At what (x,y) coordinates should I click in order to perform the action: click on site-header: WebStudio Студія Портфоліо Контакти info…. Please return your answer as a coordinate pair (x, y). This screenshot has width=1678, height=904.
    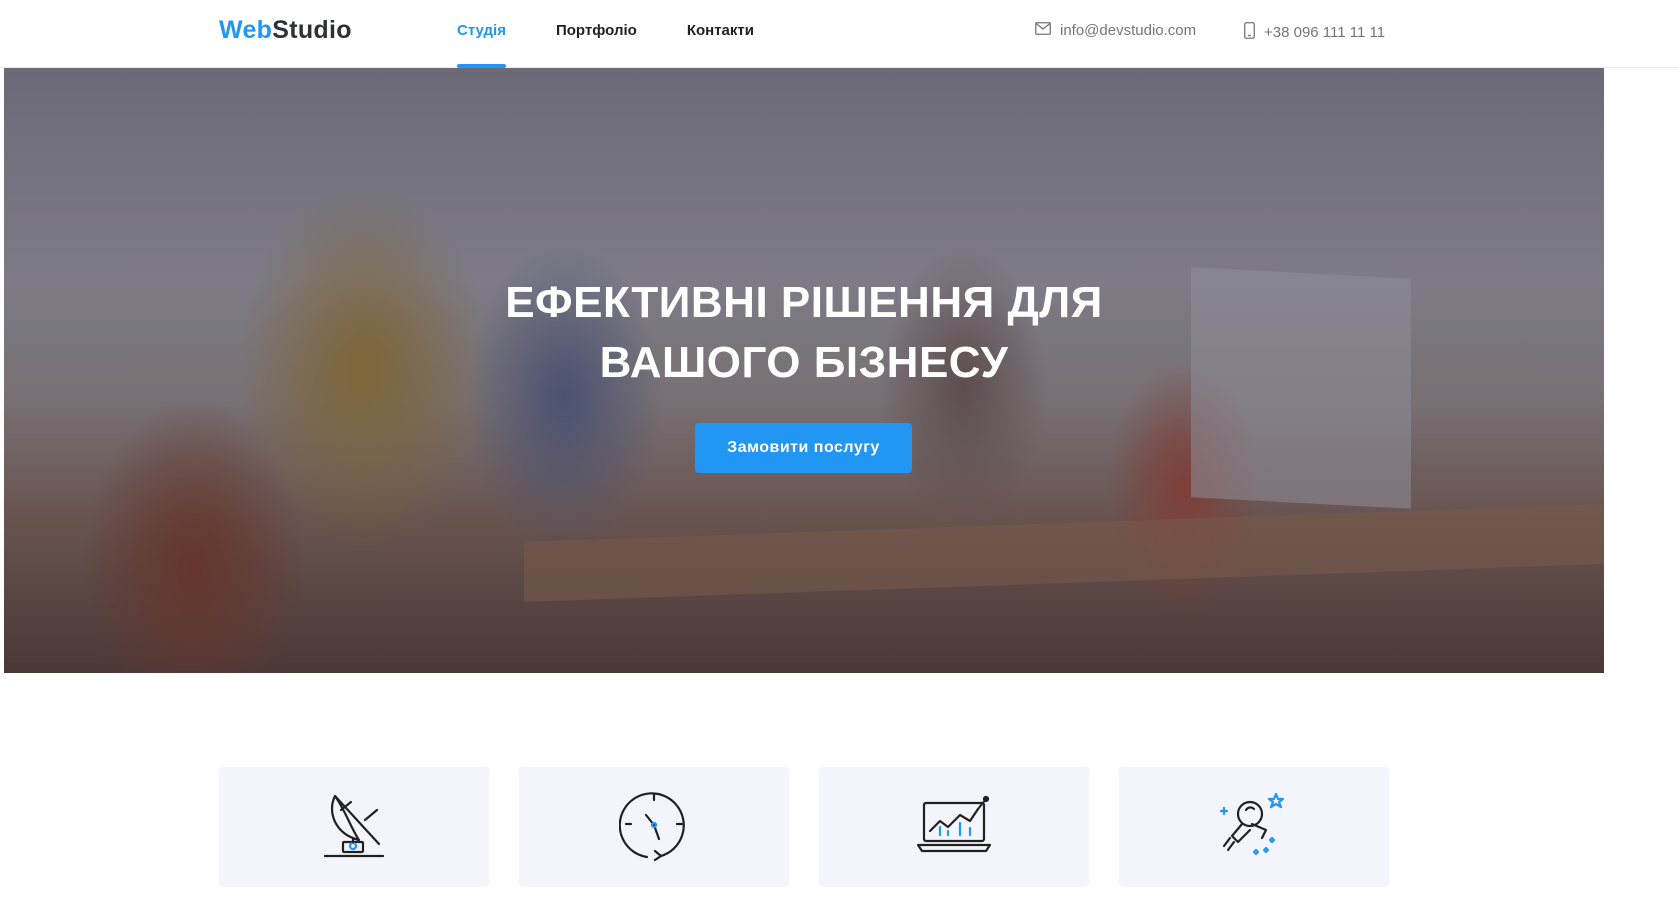
    Looking at the image, I should click on (839, 34).